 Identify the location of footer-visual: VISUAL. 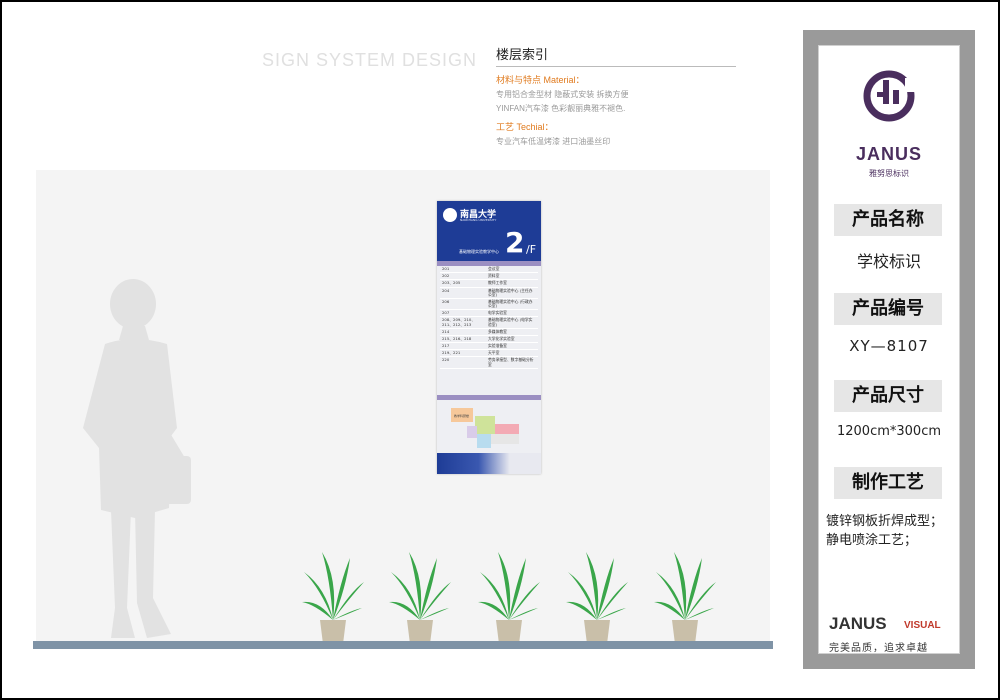
(922, 625).